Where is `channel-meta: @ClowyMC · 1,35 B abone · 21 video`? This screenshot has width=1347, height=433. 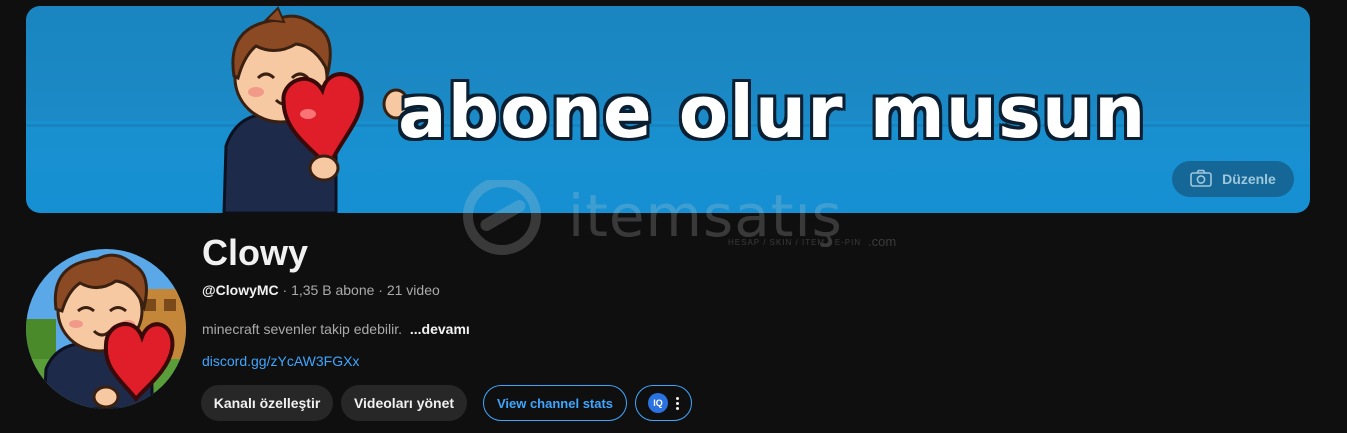
channel-meta: @ClowyMC · 1,35 B abone · 21 video is located at coordinates (321, 290).